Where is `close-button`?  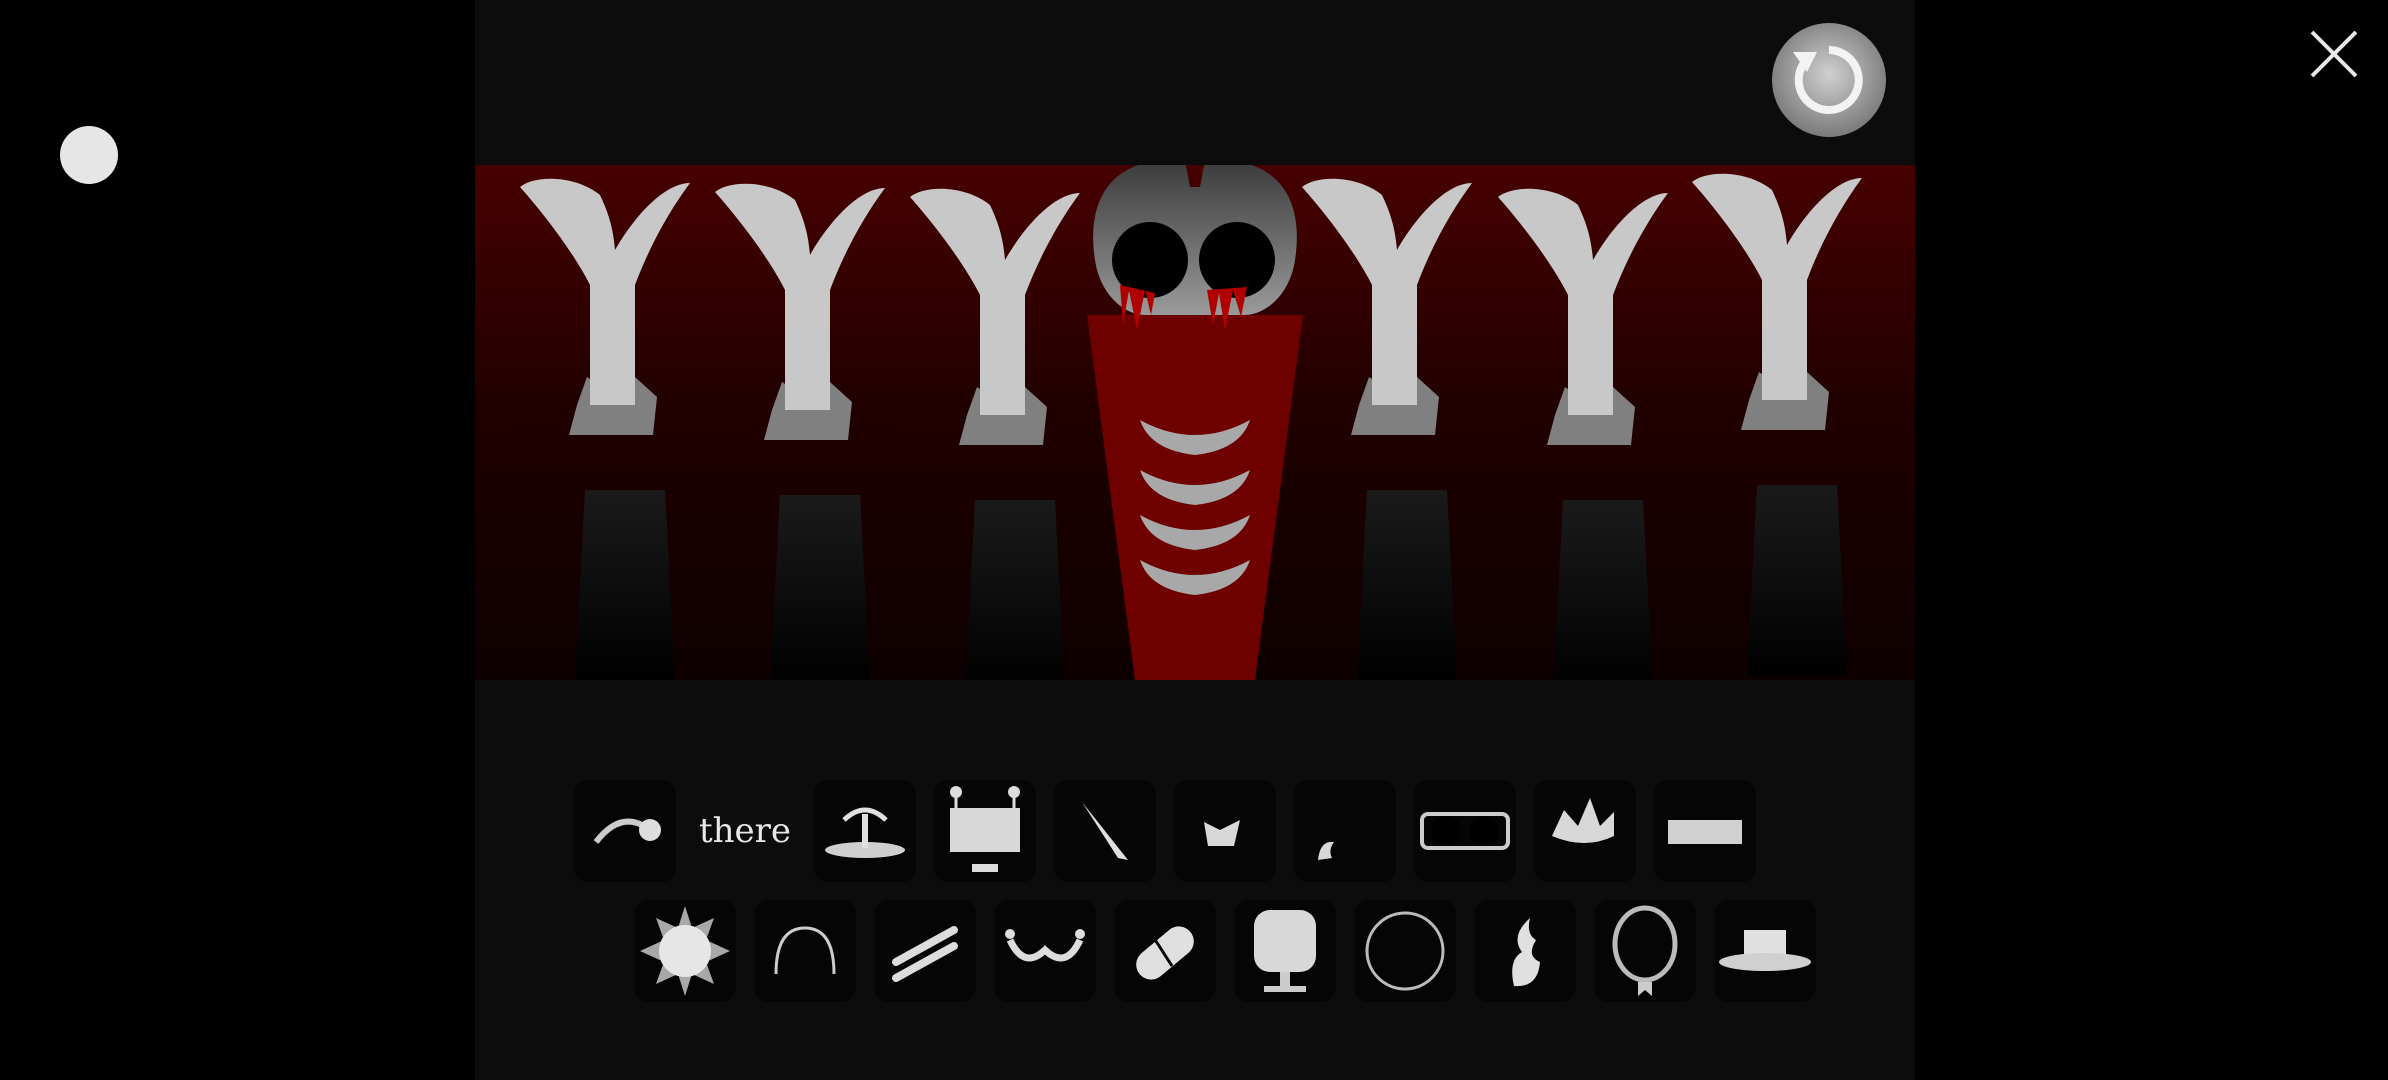 close-button is located at coordinates (2334, 54).